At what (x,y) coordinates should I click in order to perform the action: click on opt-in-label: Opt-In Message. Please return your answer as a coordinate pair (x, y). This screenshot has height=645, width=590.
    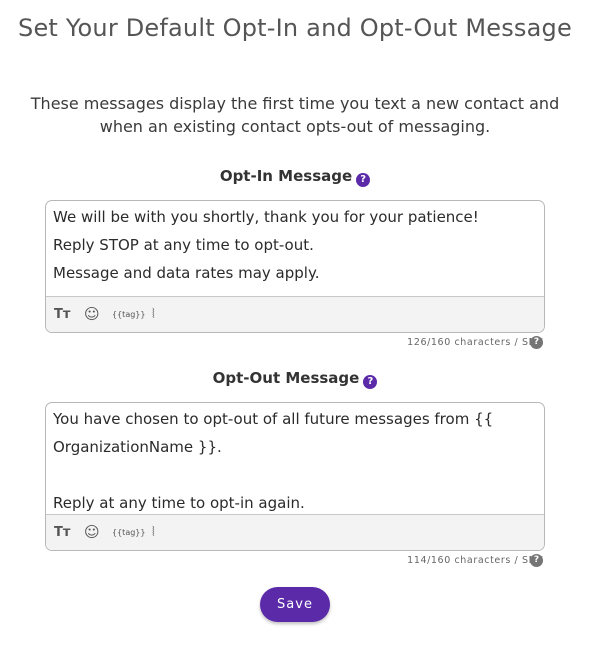
    Looking at the image, I should click on (286, 176).